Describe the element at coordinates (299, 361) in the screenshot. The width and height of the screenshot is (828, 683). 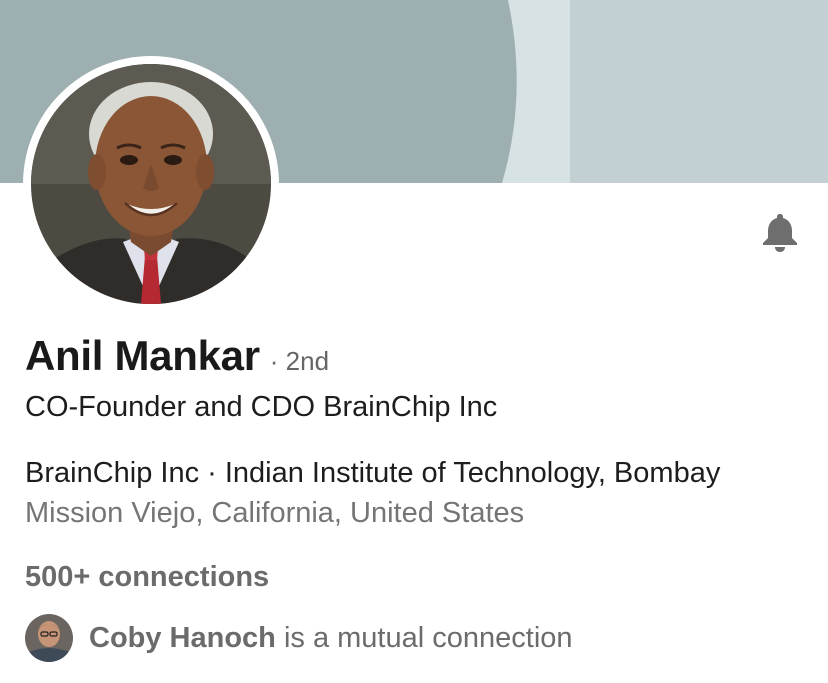
I see `connection-degree: · 2nd` at that location.